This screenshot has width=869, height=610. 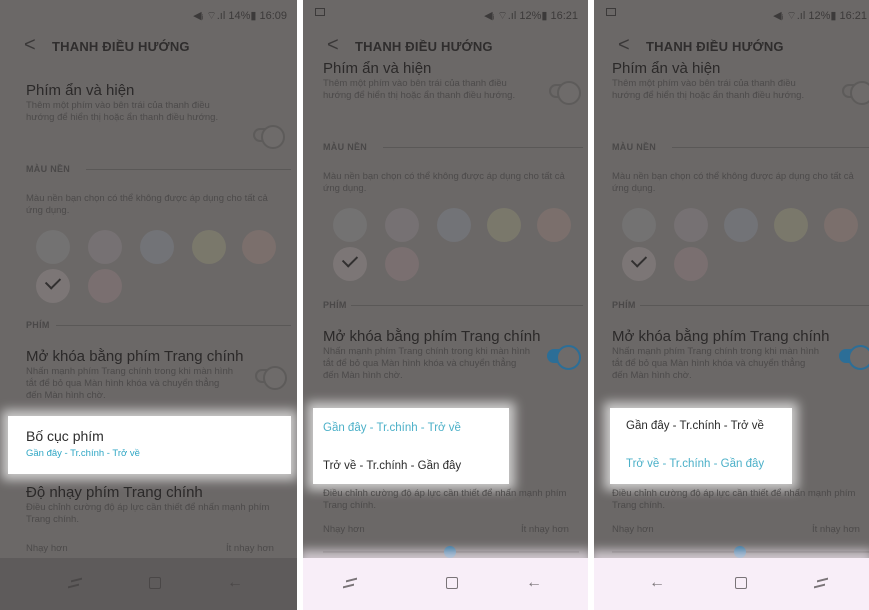 What do you see at coordinates (240, 16) in the screenshot?
I see `status-indicators: ◀ᵢ ⌔.ıl 14%▮ 16:09` at bounding box center [240, 16].